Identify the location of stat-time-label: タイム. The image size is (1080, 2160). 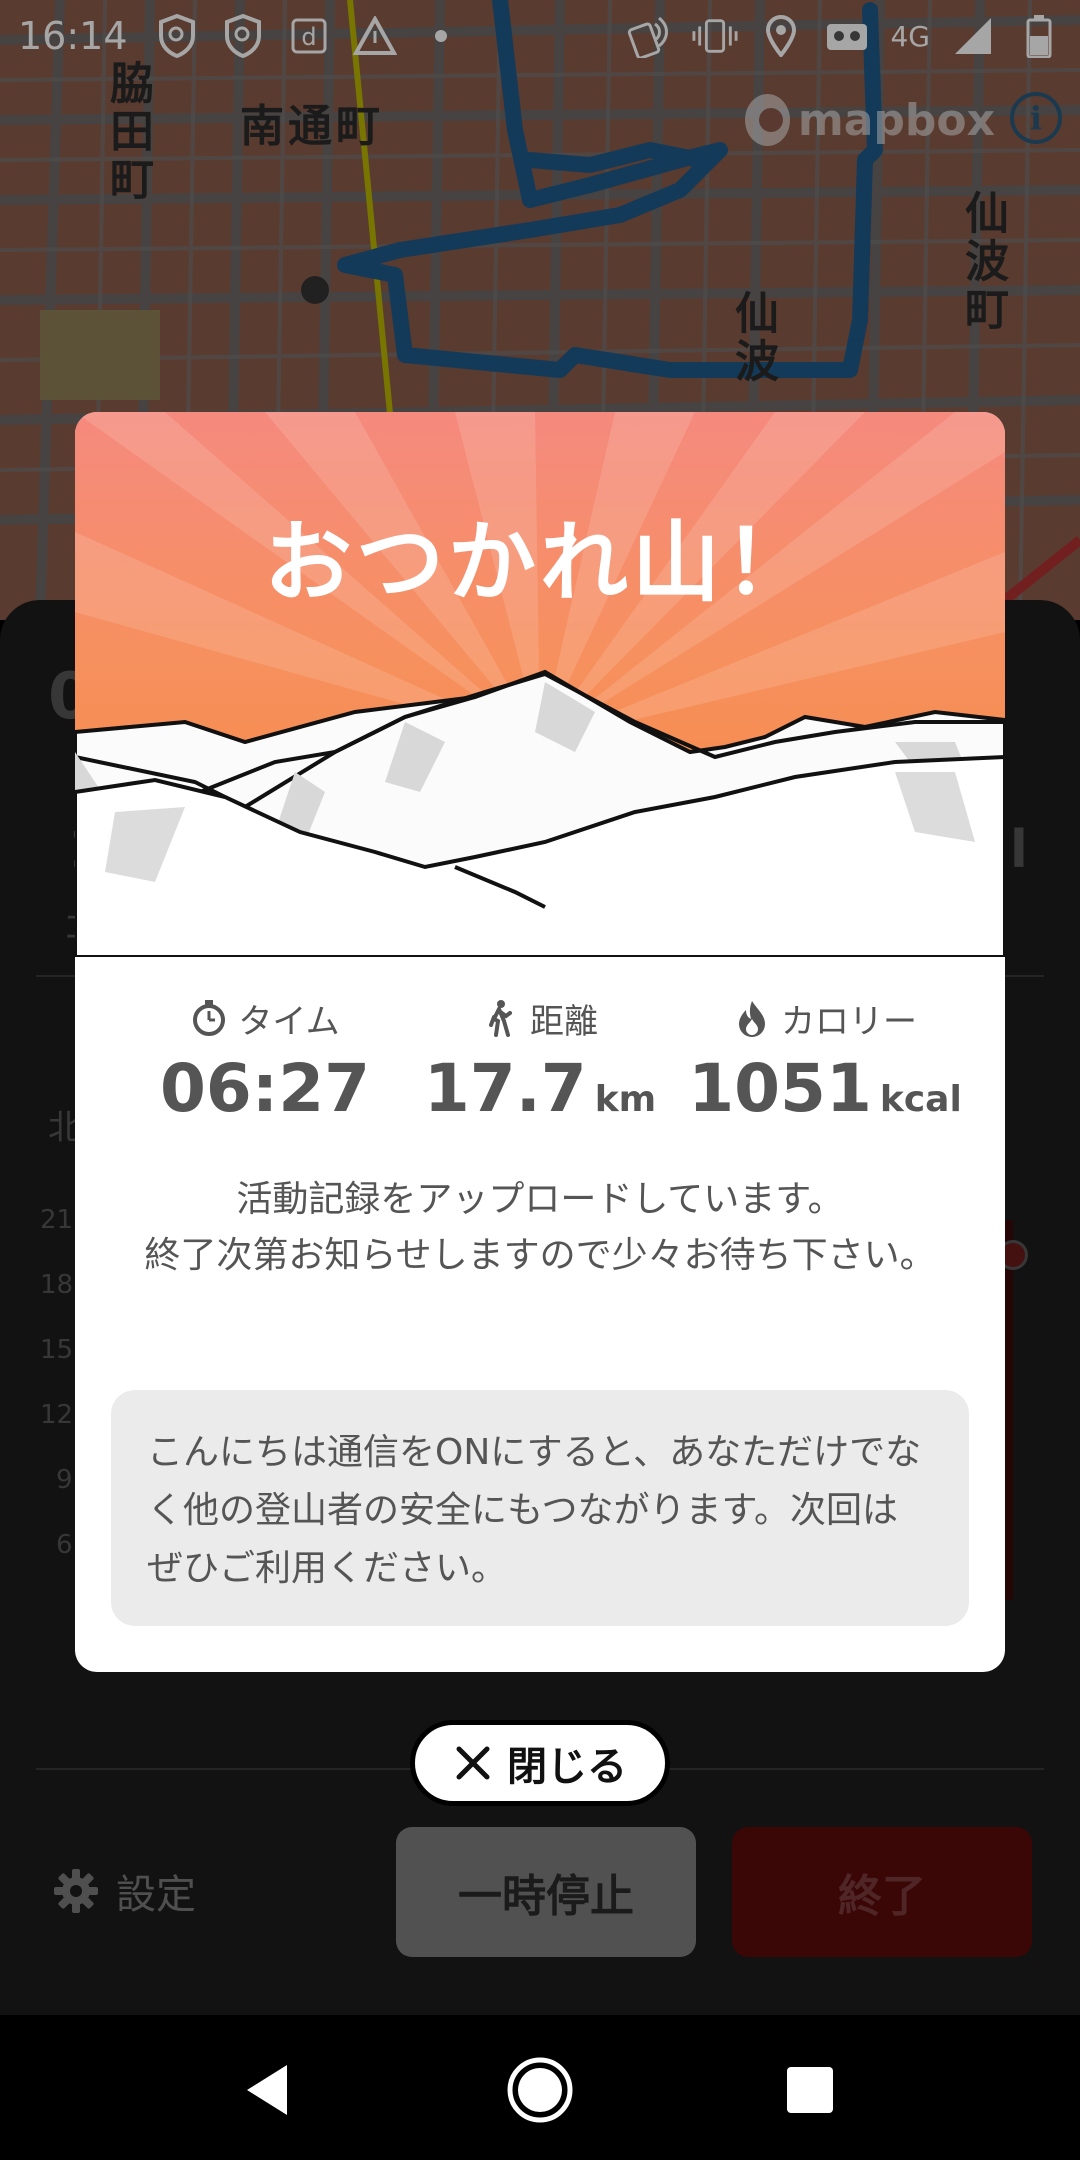
(289, 1021).